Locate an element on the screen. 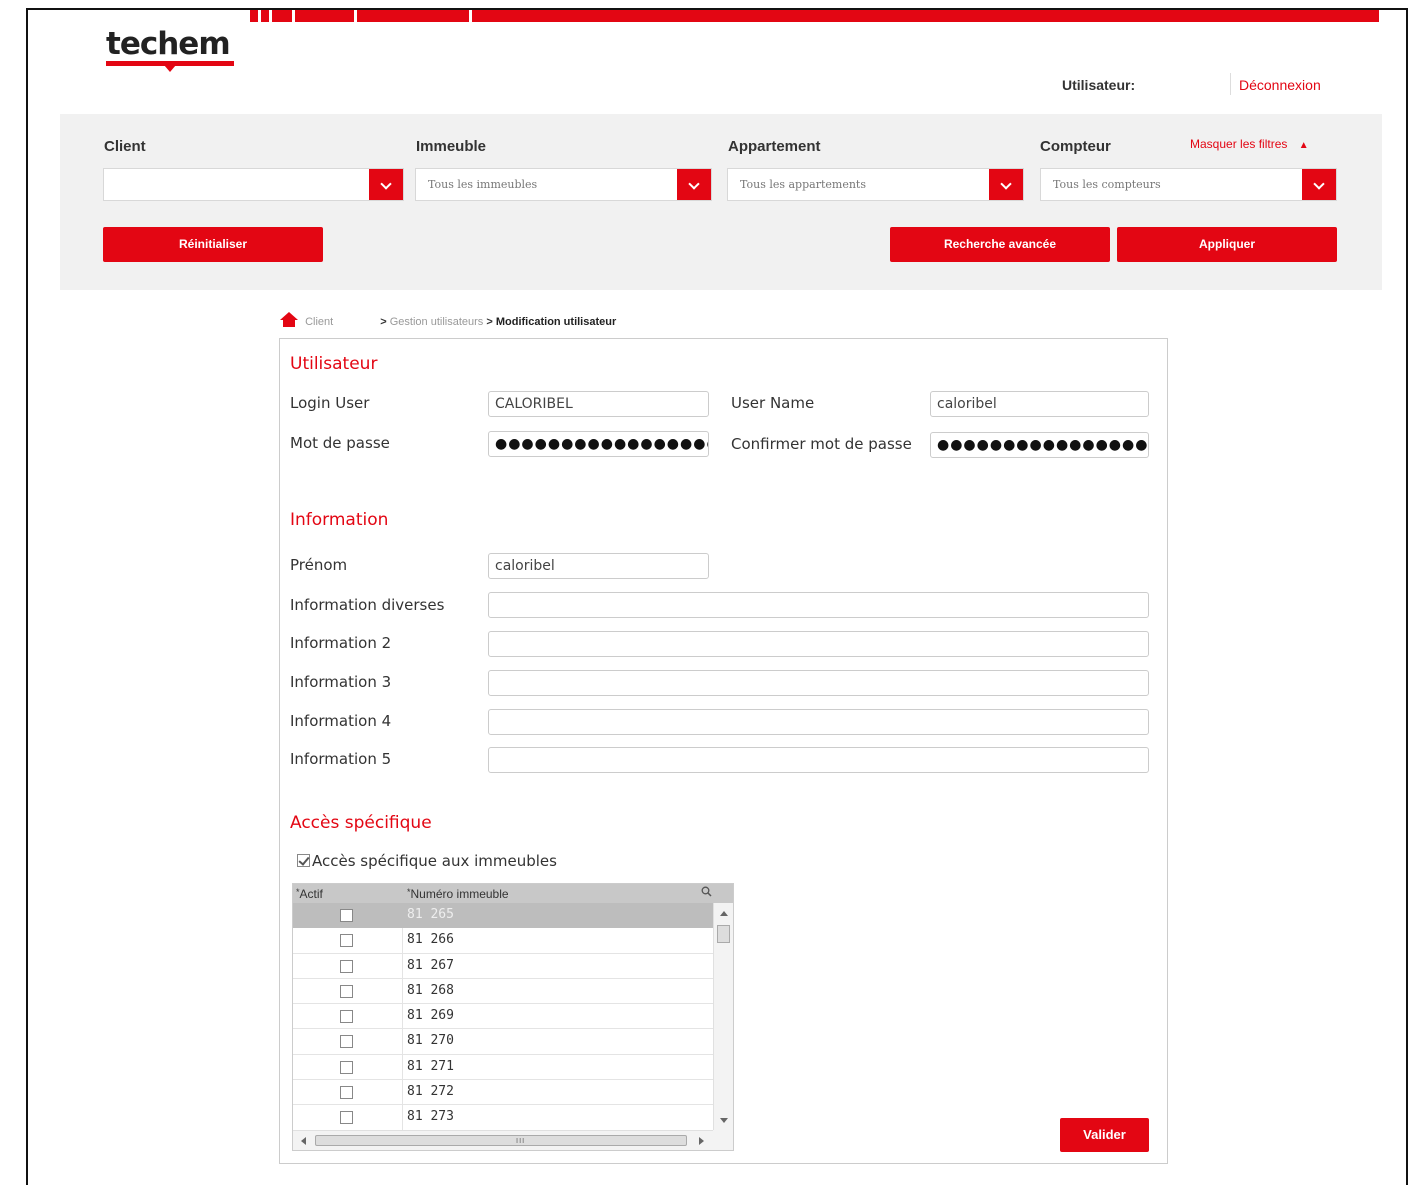 This screenshot has height=1185, width=1420. table-row: 81 266 is located at coordinates (503, 941).